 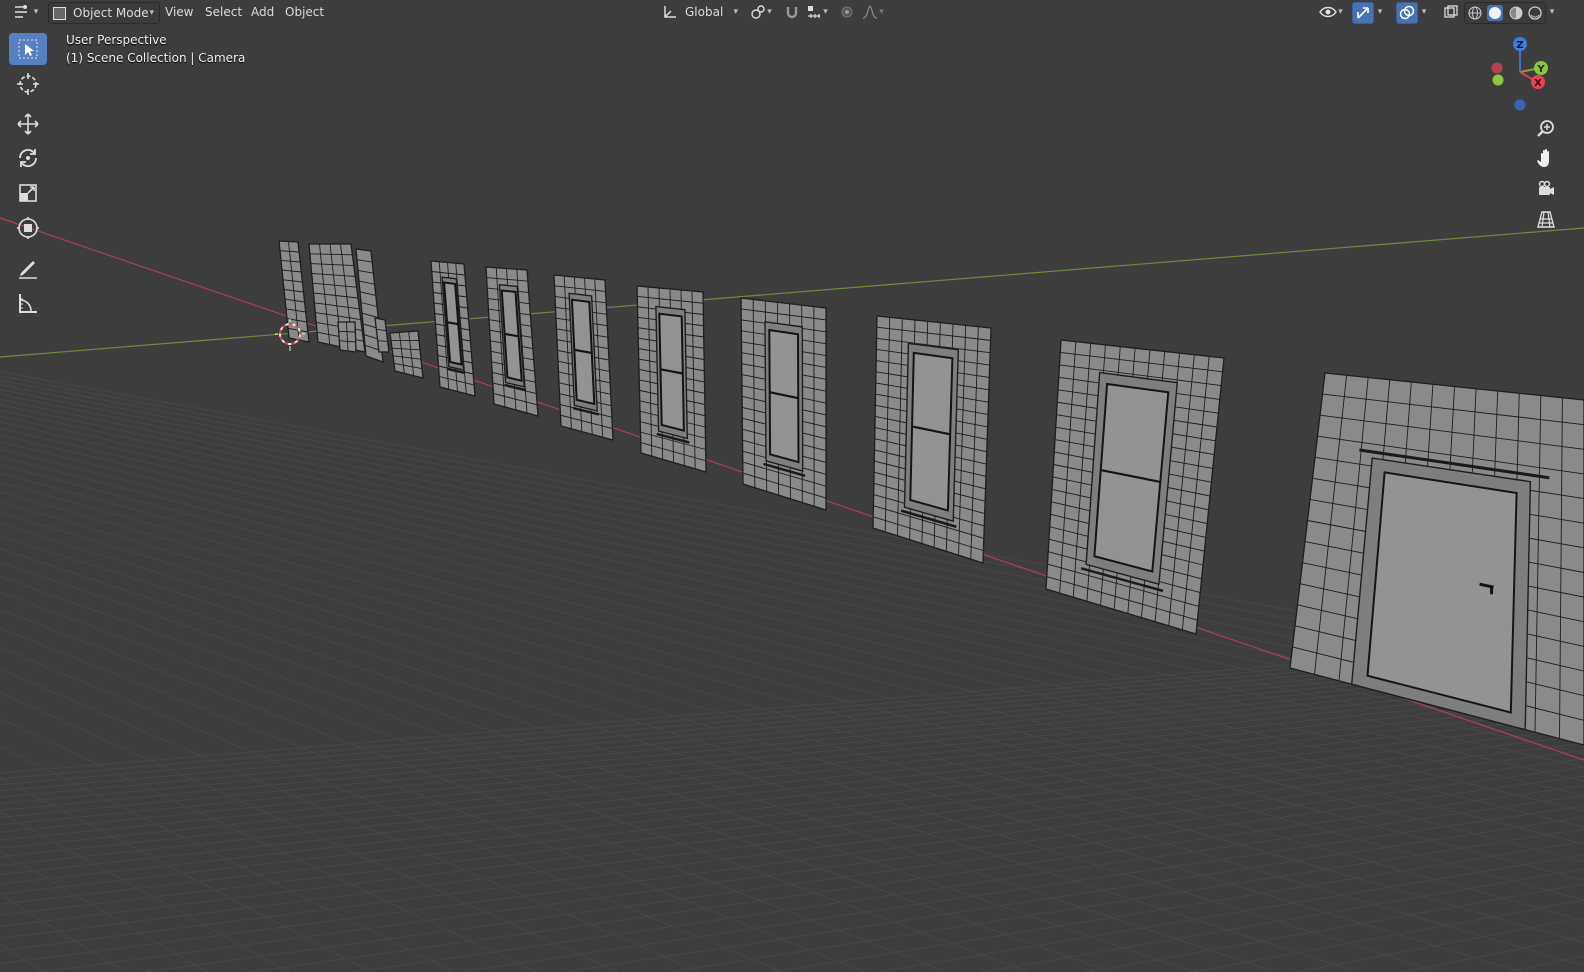 I want to click on annotate-tool, so click(x=28, y=268).